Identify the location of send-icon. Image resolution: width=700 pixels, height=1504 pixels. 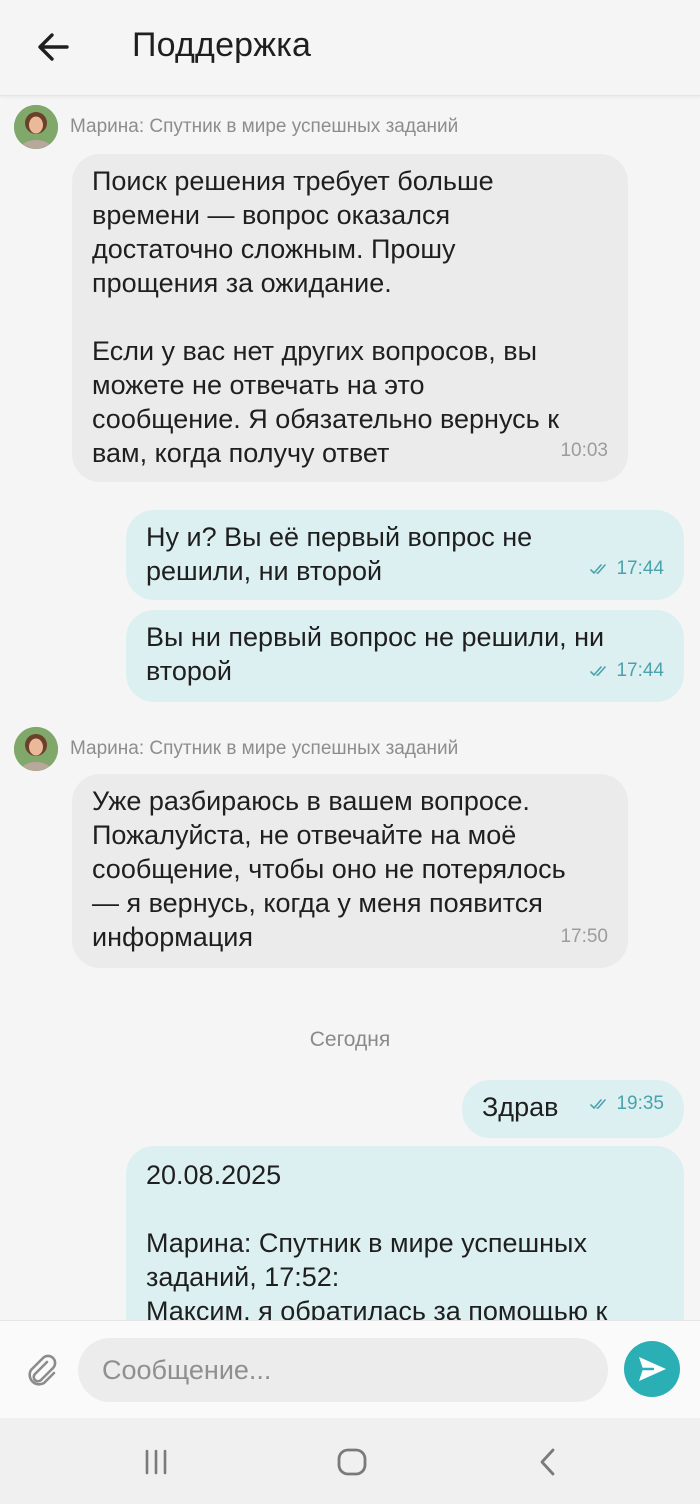
(652, 1369).